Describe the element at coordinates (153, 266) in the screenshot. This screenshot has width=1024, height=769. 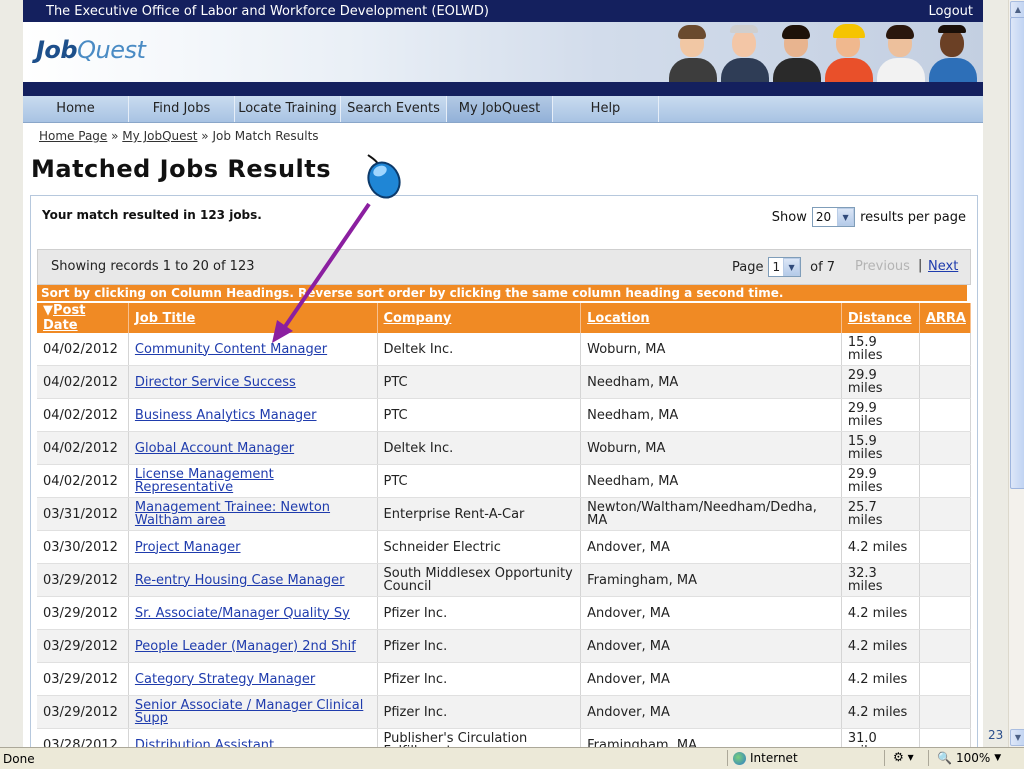
I see `record-count: Showing records 1 to 20 of 123` at that location.